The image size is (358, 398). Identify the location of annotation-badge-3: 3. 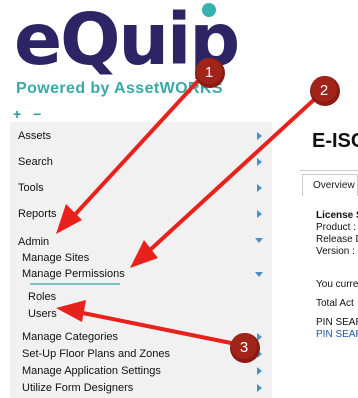
(245, 348).